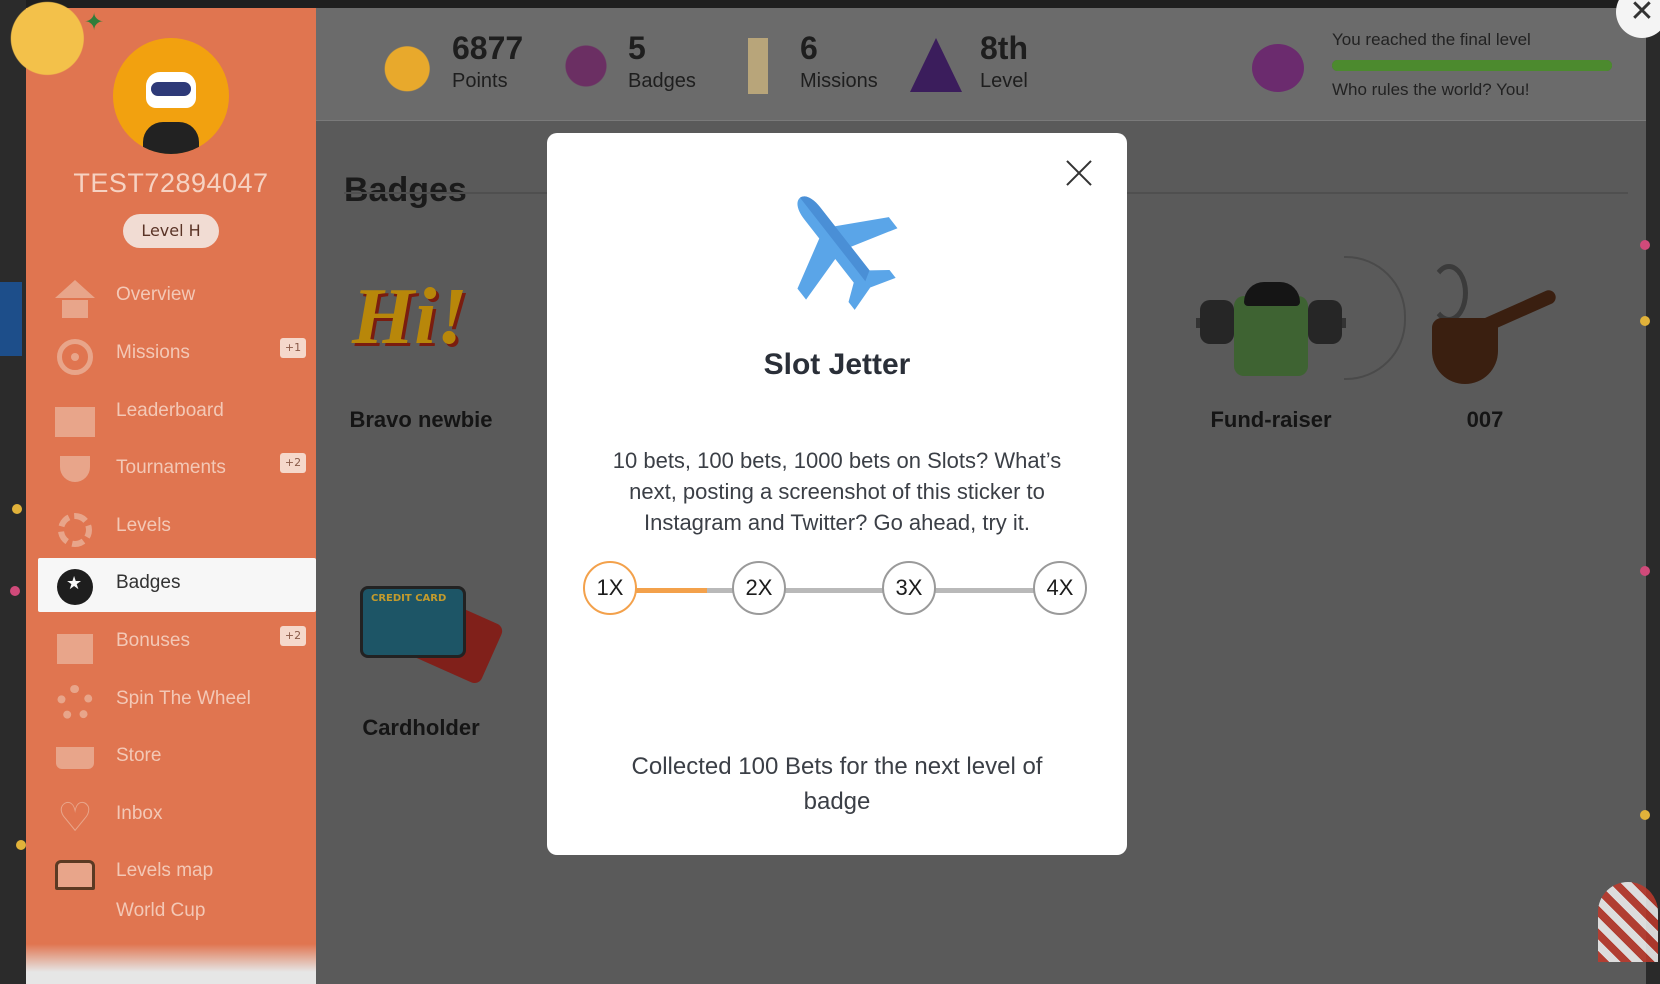  What do you see at coordinates (1079, 173) in the screenshot?
I see `modal-close-button` at bounding box center [1079, 173].